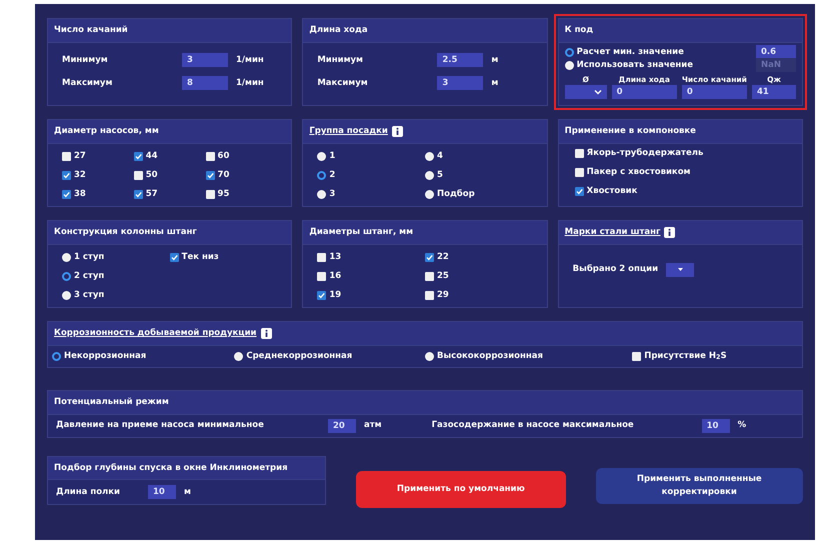  Describe the element at coordinates (442, 257) in the screenshot. I see `option-label: 22` at that location.